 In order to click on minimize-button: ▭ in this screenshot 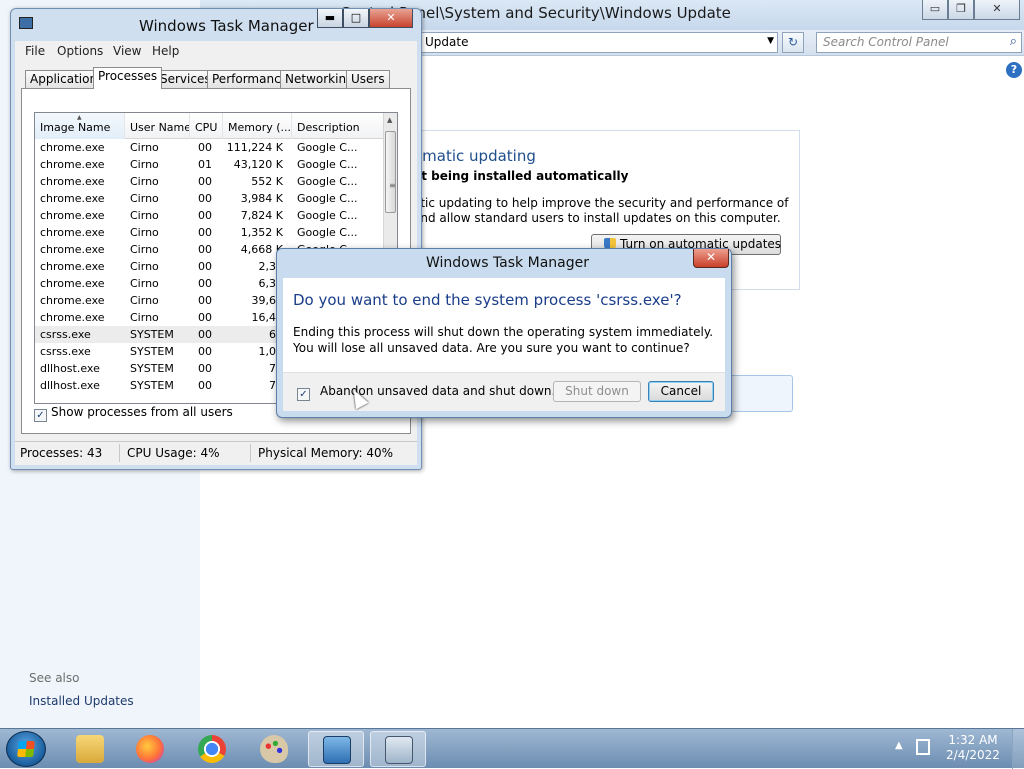, I will do `click(935, 10)`.